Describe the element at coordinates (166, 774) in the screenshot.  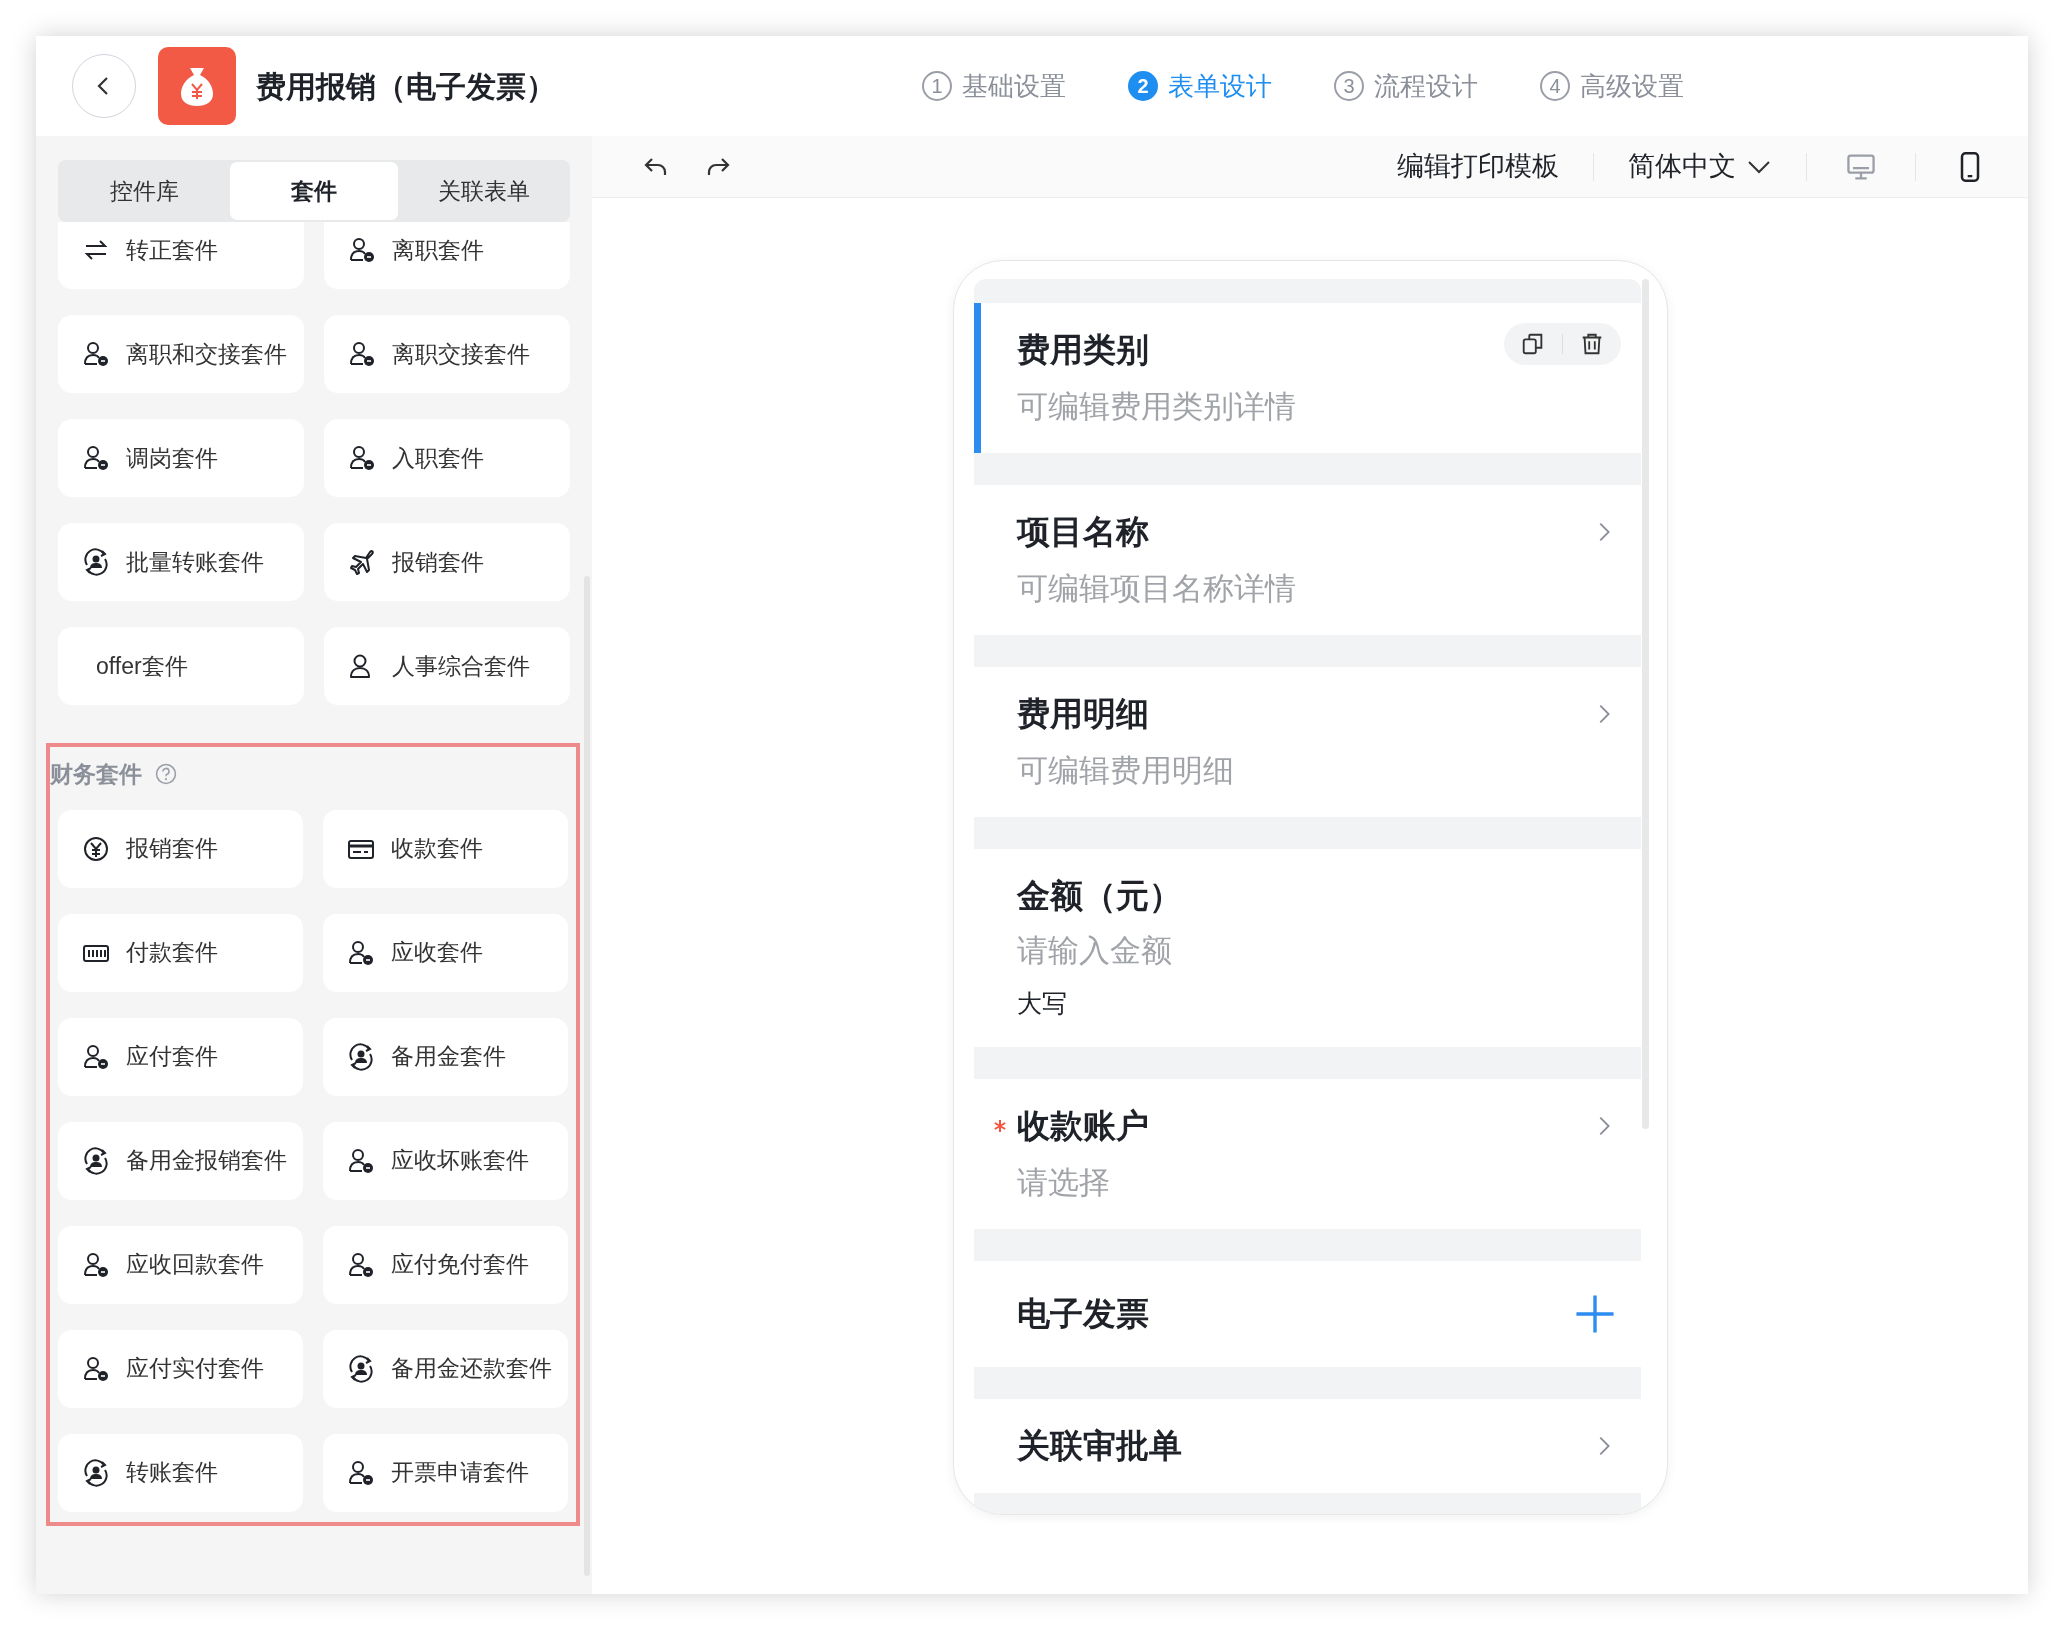
I see `help-icon` at that location.